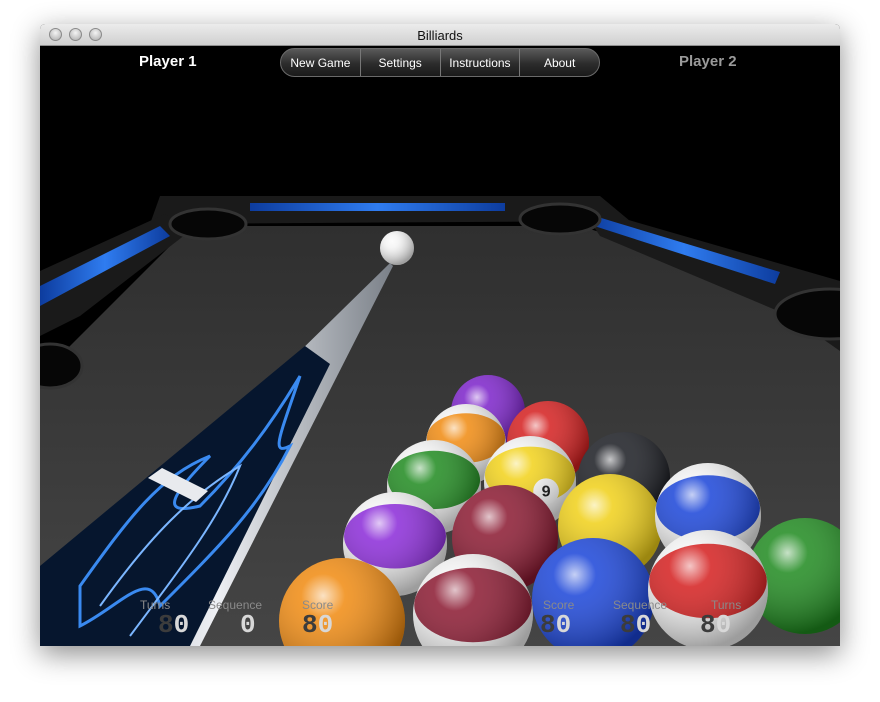 This screenshot has height=702, width=880. I want to click on p1-score-value: 80, so click(318, 625).